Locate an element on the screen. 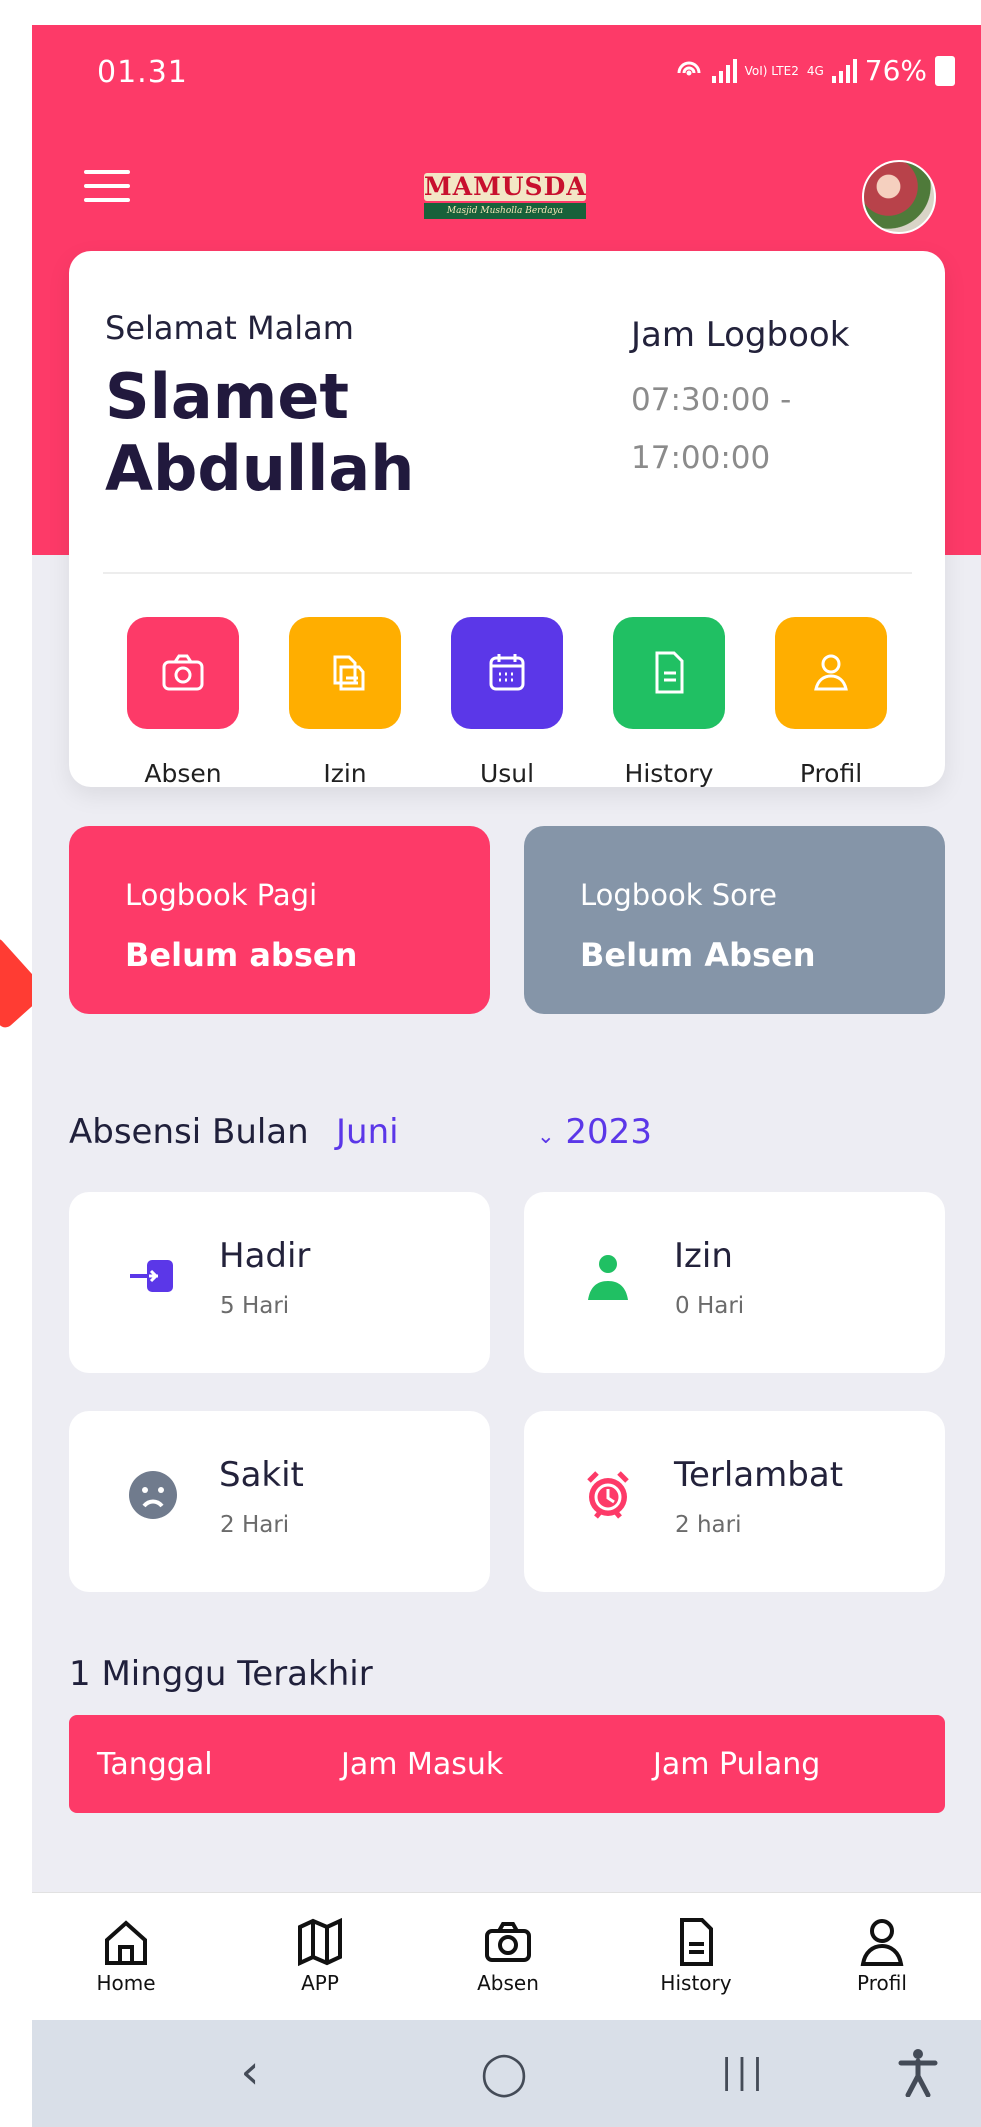 The image size is (981, 2127). quick-action-history: History is located at coordinates (669, 702).